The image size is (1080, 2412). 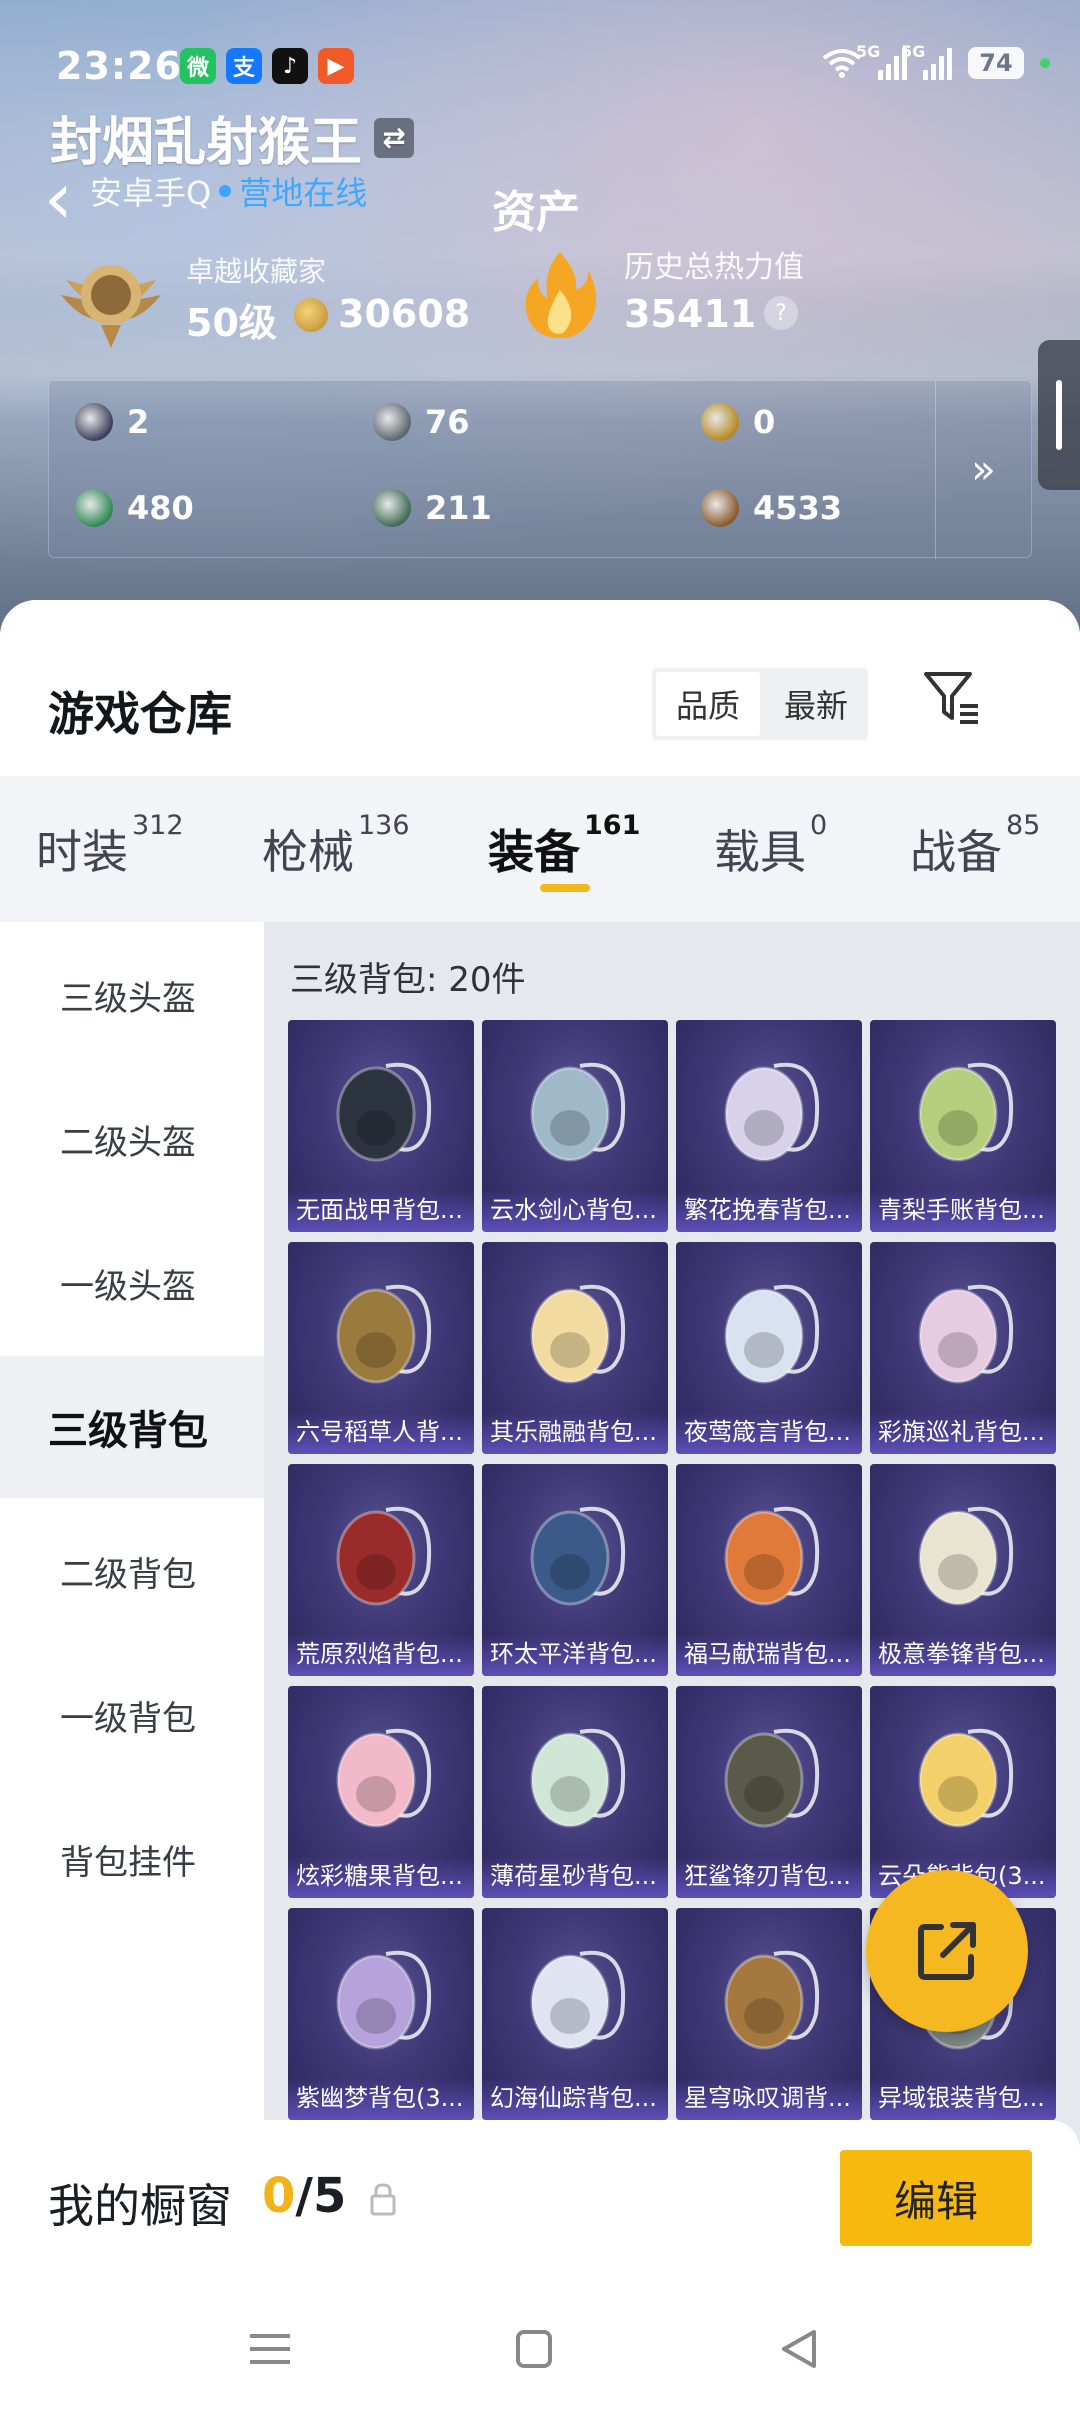 What do you see at coordinates (432, 508) in the screenshot?
I see `asset-item: 211` at bounding box center [432, 508].